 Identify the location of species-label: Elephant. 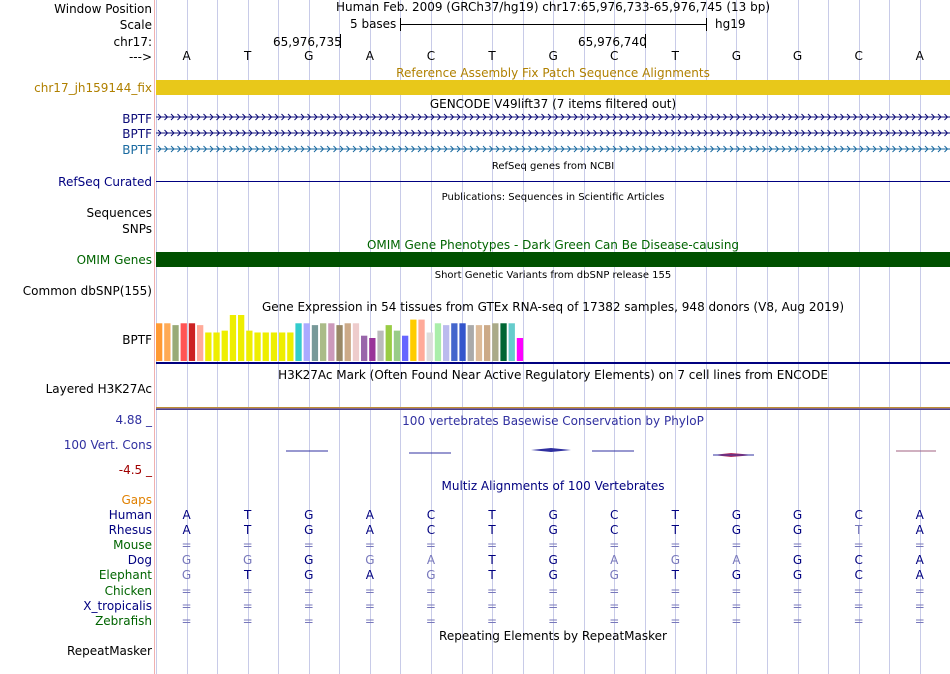
(125, 575).